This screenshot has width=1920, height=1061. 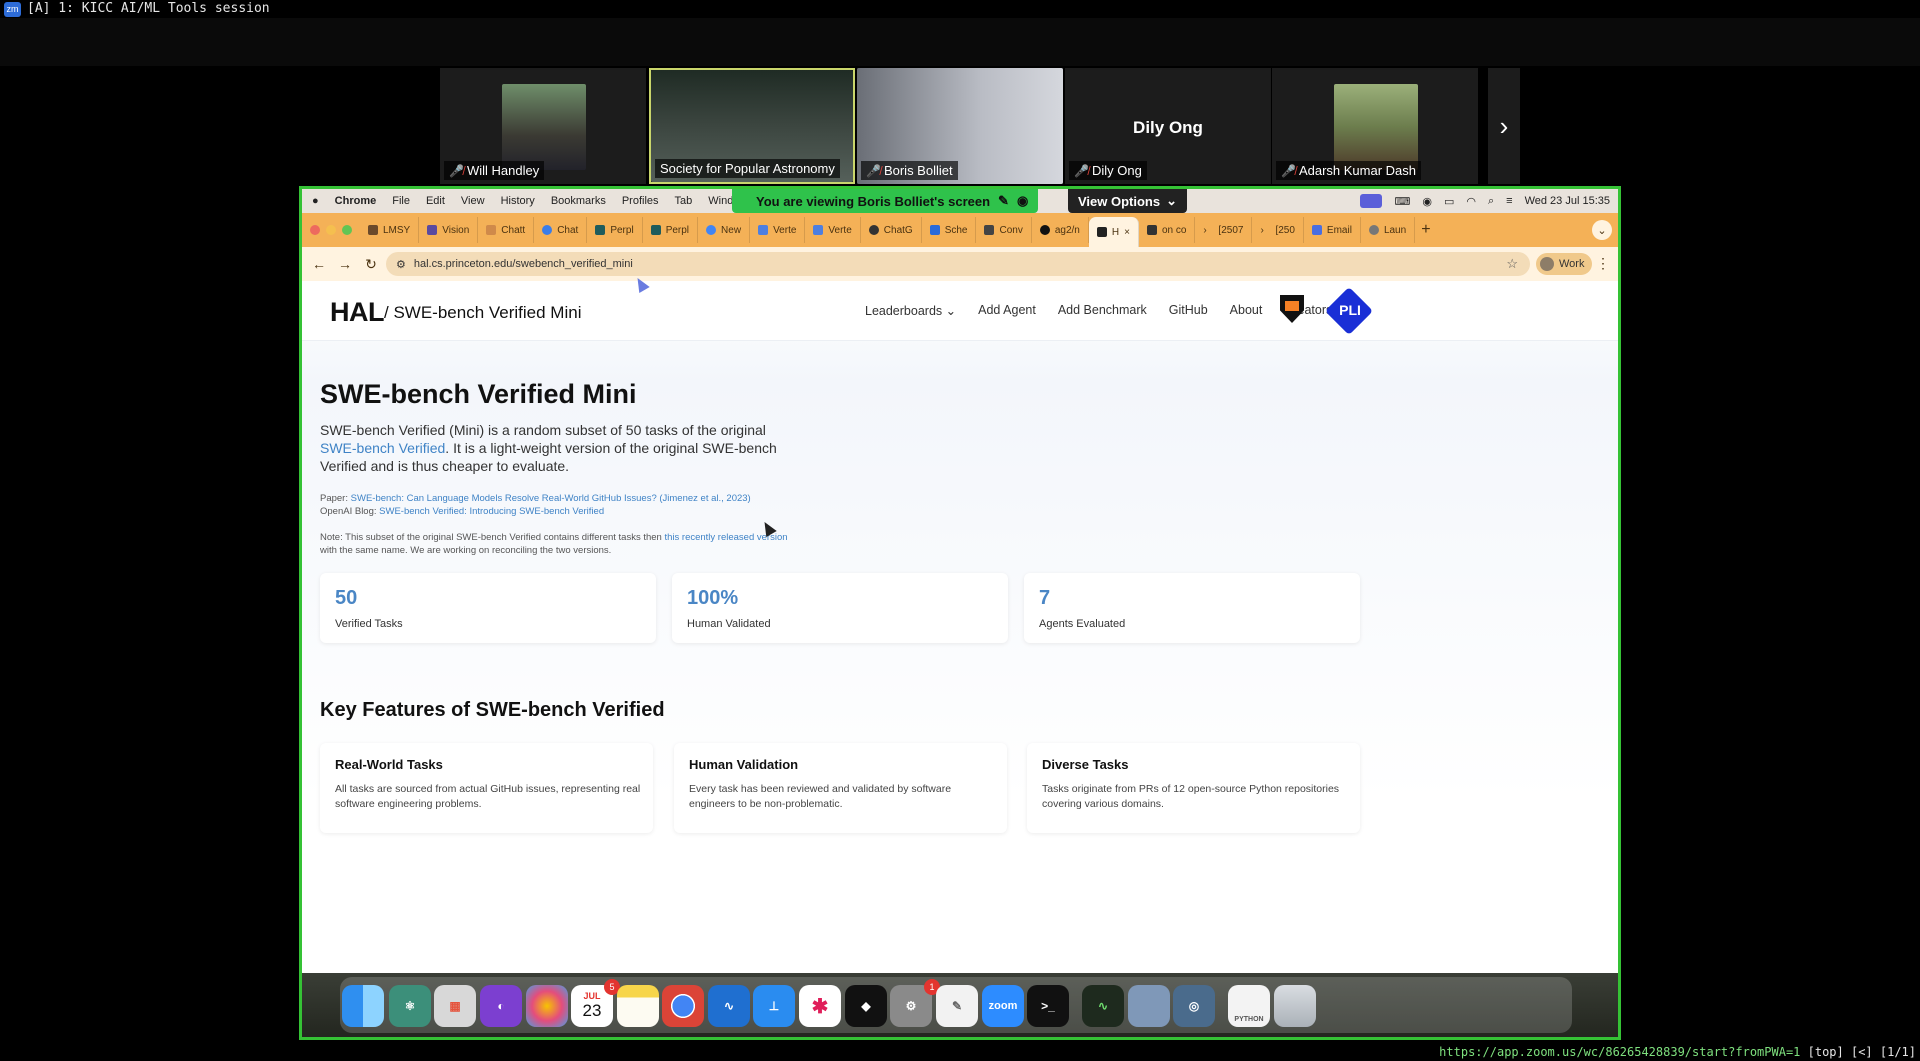 I want to click on keynote-icon: ⊥, so click(x=774, y=1006).